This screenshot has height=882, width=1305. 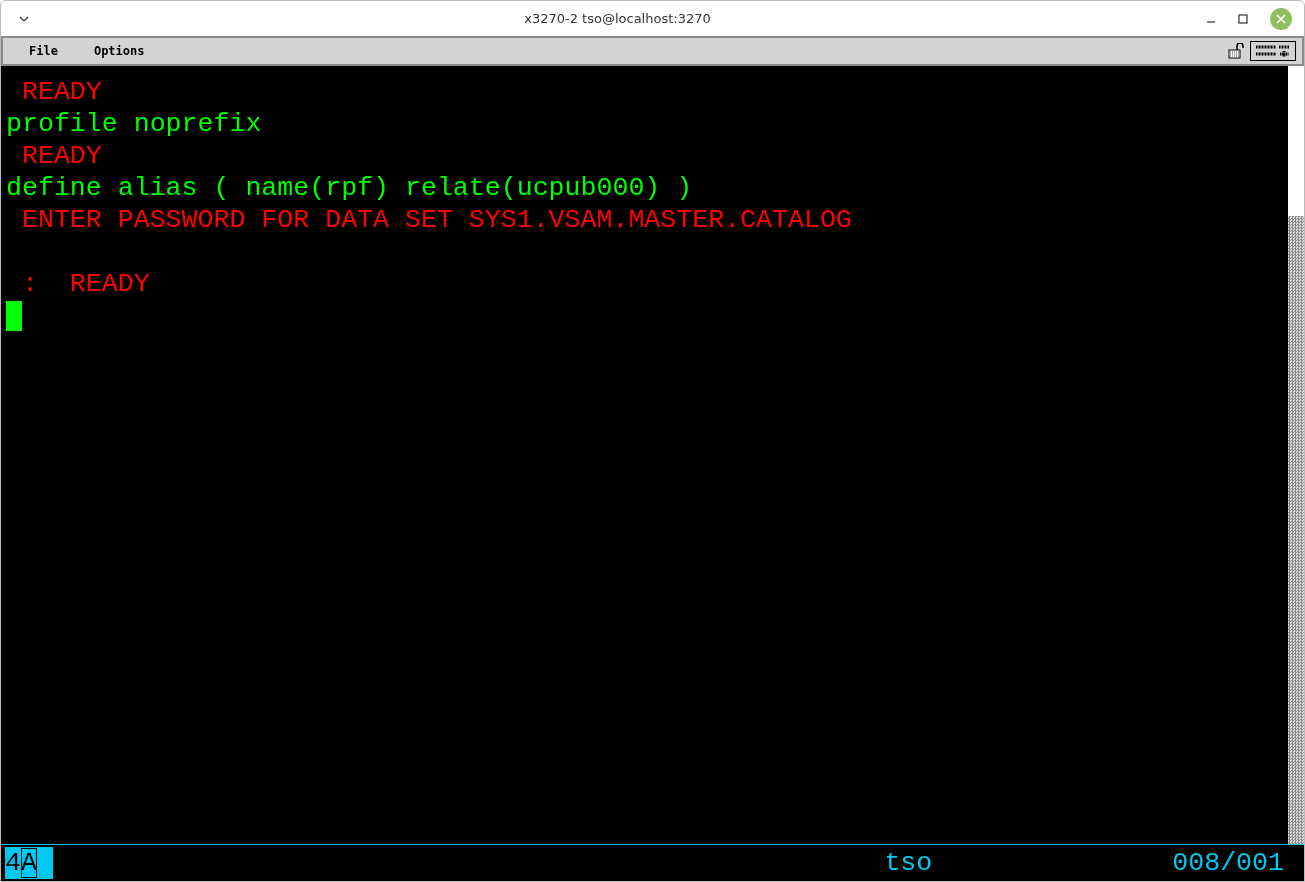 I want to click on keyboard-icon, so click(x=1273, y=51).